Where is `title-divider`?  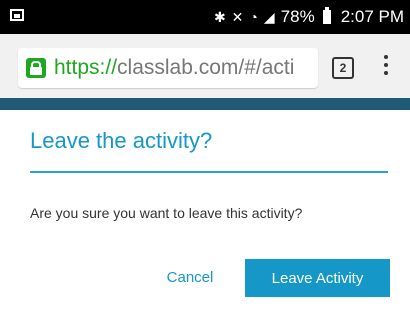
title-divider is located at coordinates (209, 172).